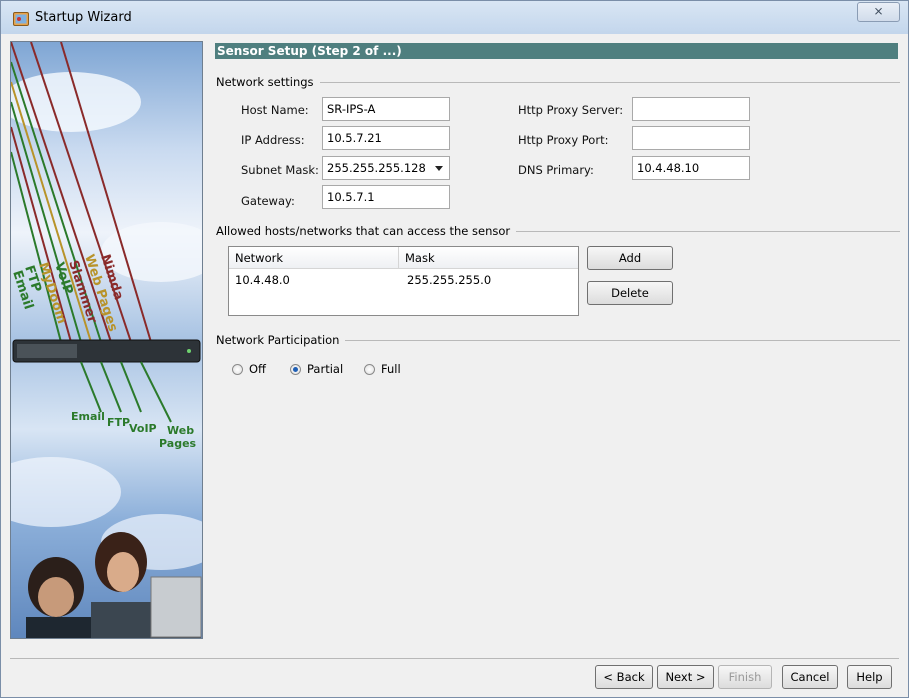  I want to click on host-name-field: SR-IPS-A, so click(386, 109).